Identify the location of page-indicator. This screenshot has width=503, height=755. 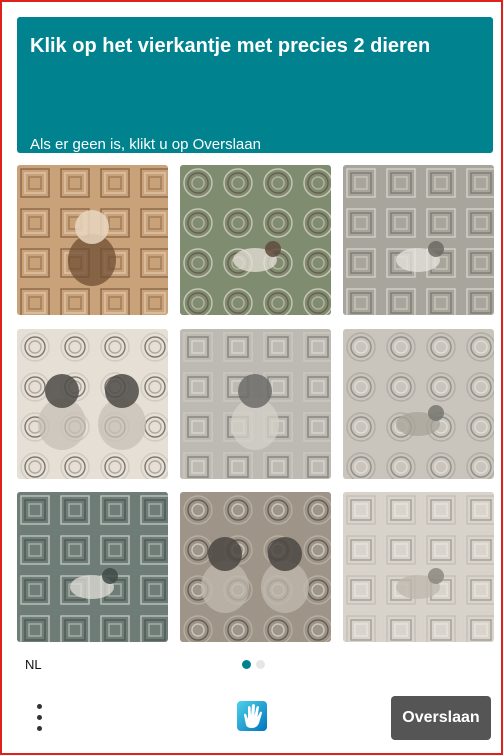
(253, 664).